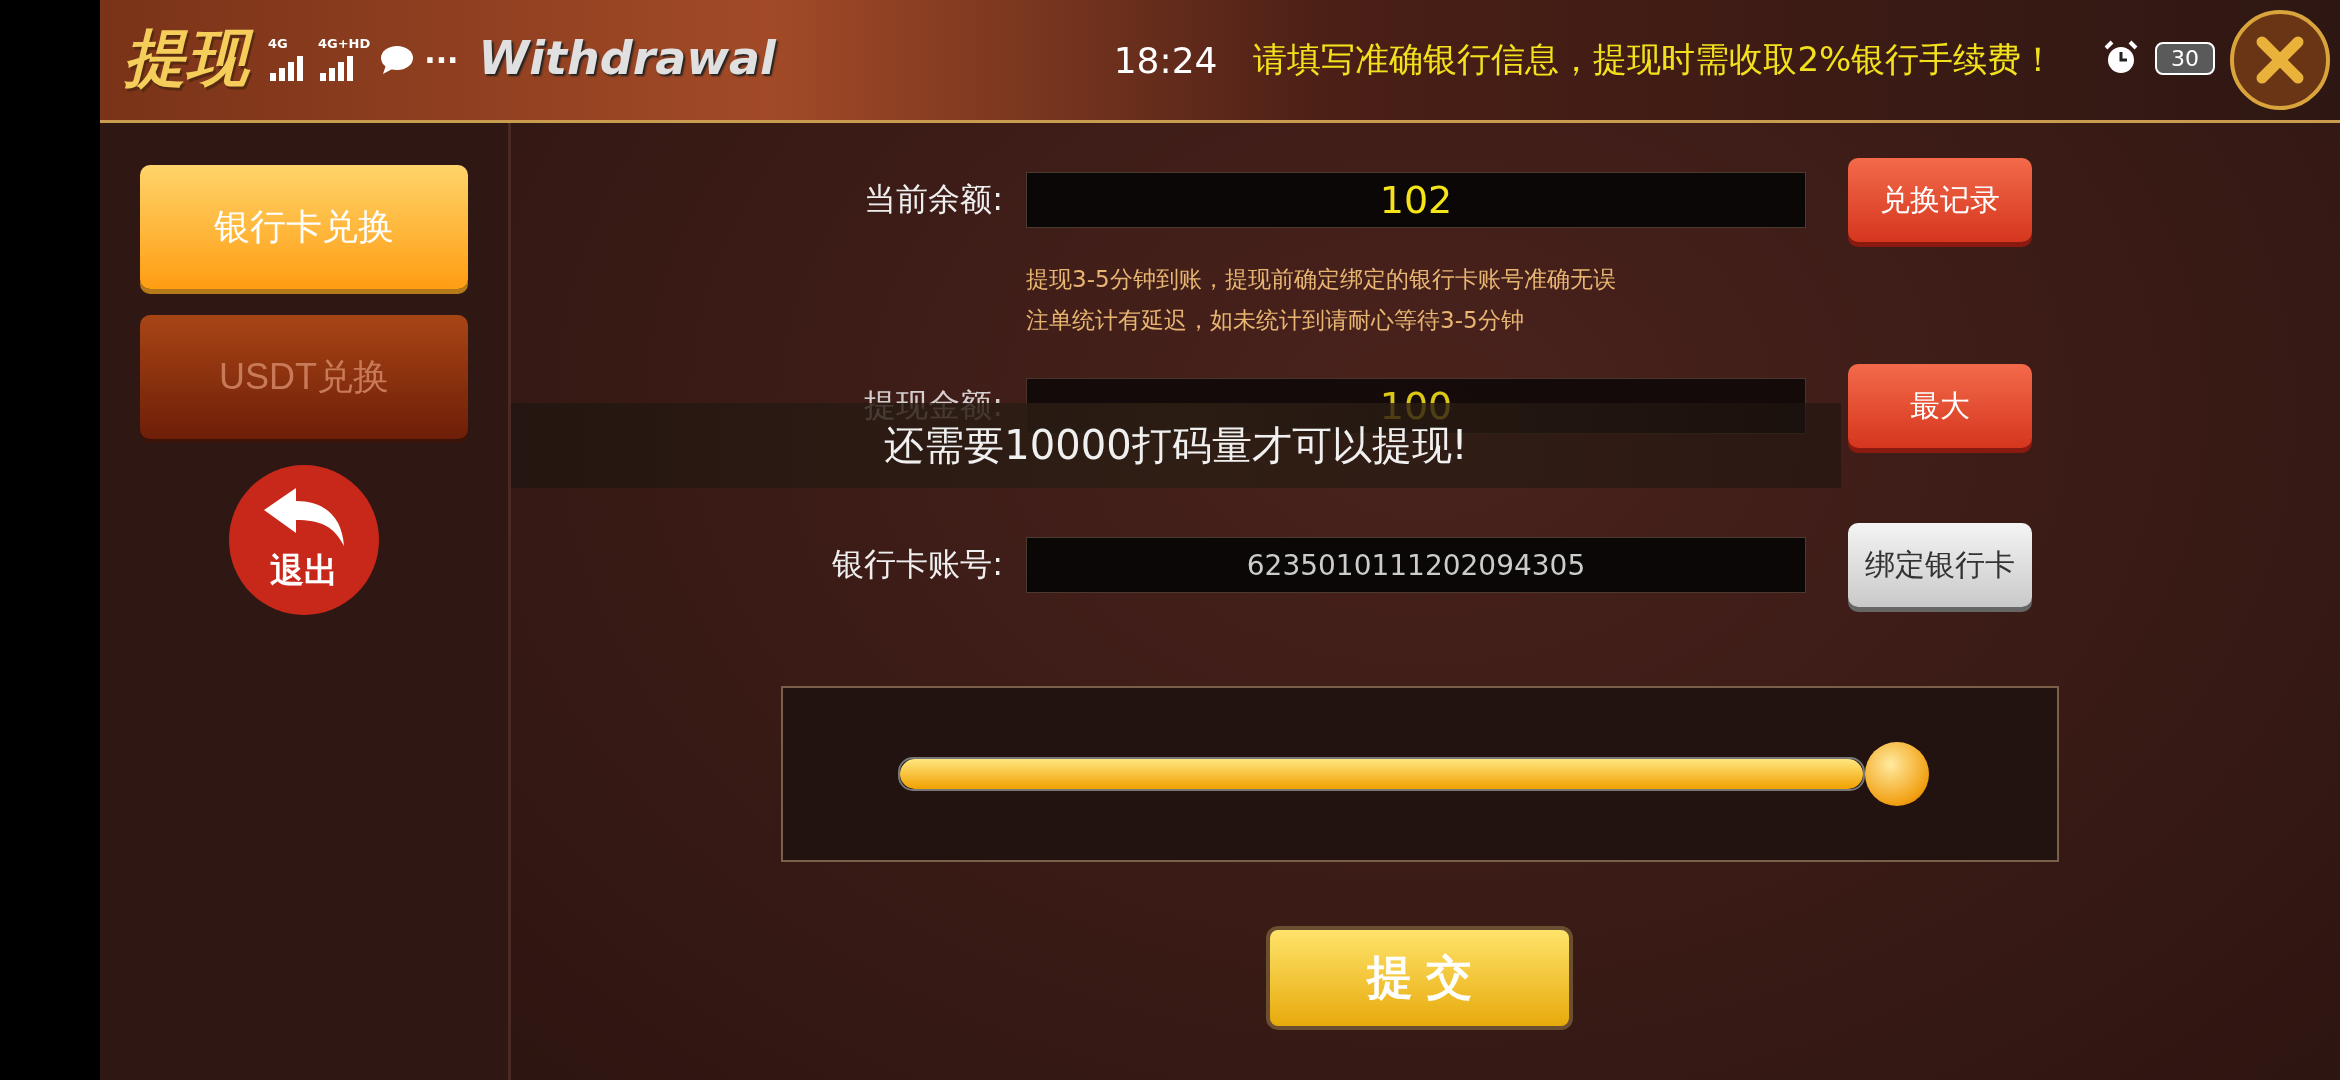 This screenshot has height=1080, width=2340. Describe the element at coordinates (917, 564) in the screenshot. I see `field-label: 银行卡账号:` at that location.